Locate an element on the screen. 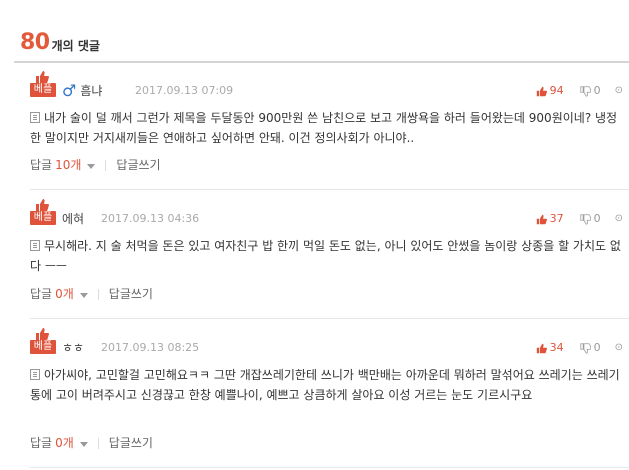  author-nick: 에혀 is located at coordinates (73, 219).